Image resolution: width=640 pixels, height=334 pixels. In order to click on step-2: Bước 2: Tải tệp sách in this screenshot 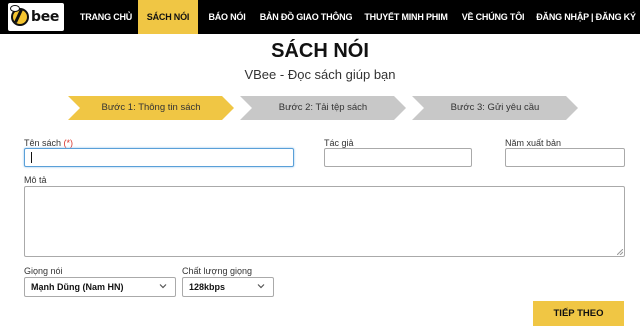, I will do `click(323, 108)`.